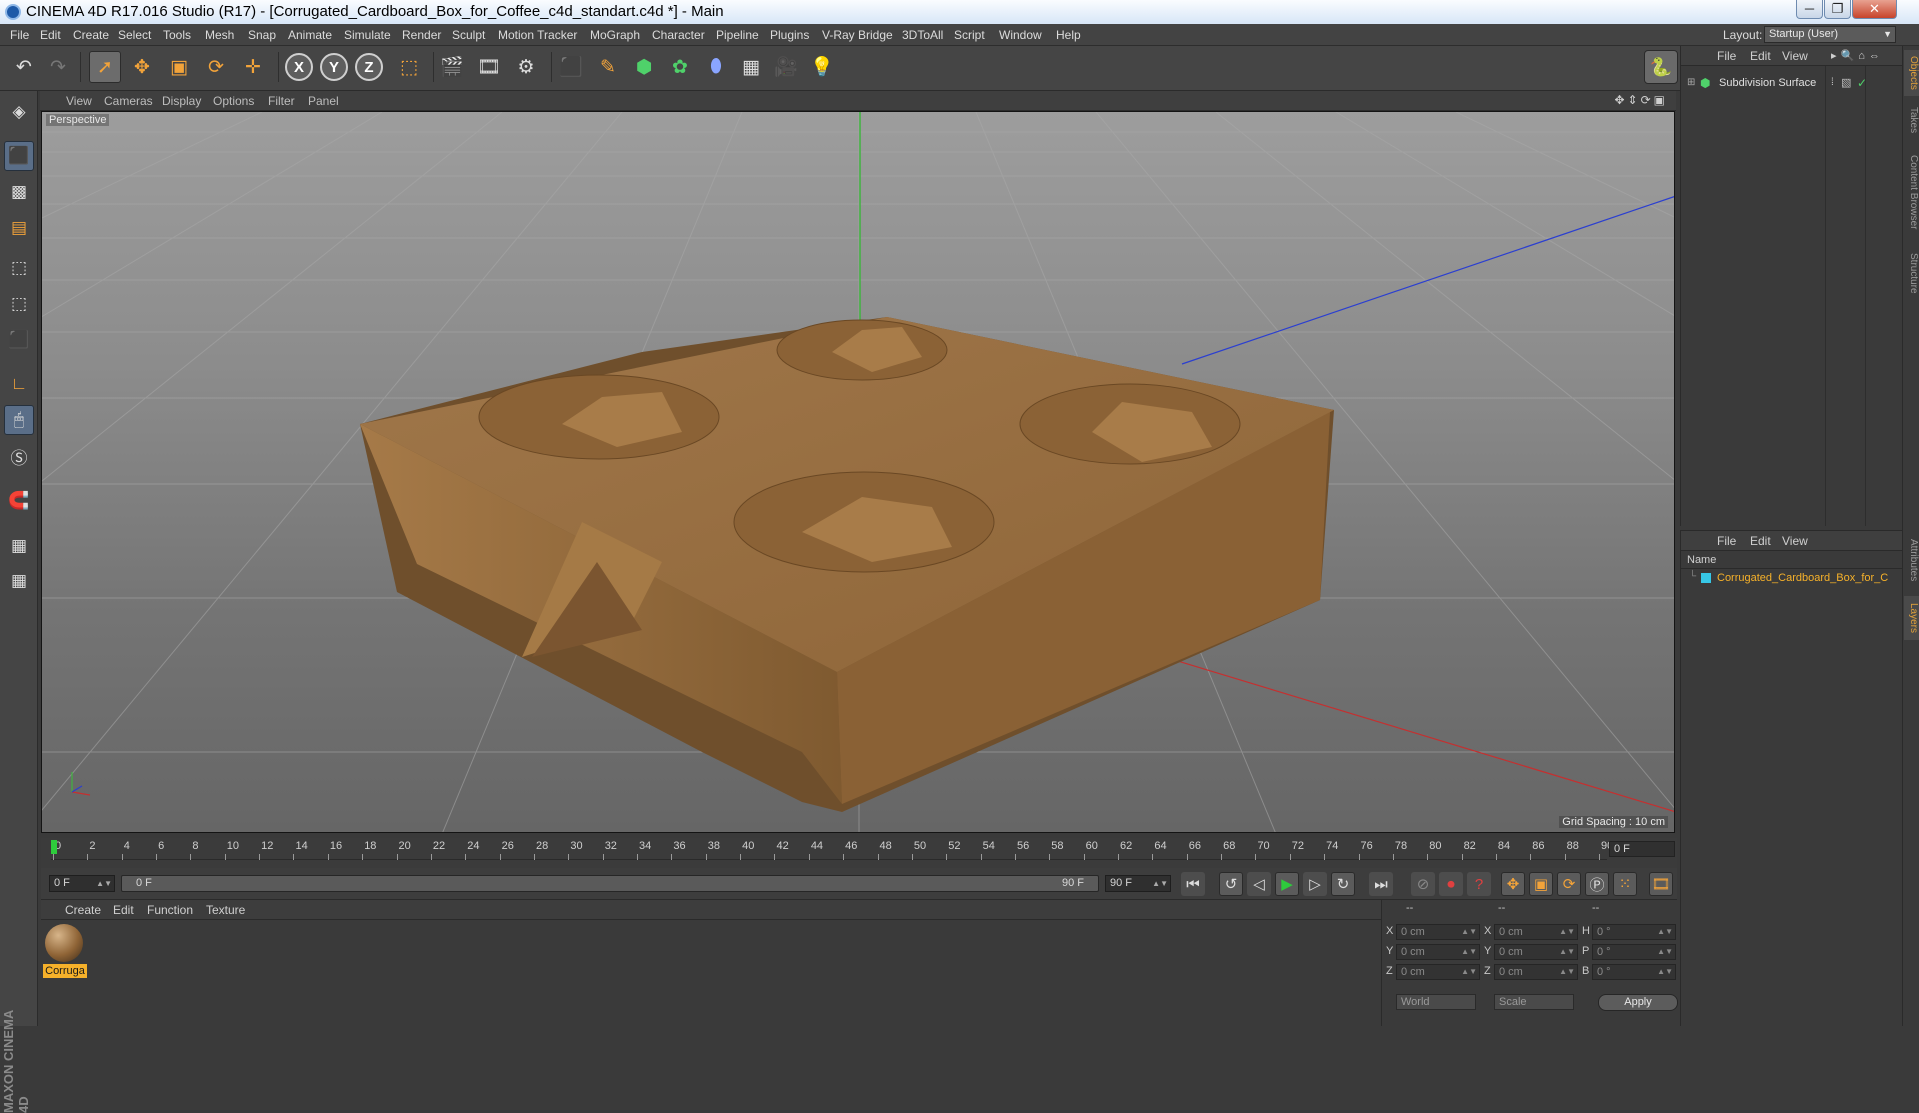 Image resolution: width=1919 pixels, height=1113 pixels. What do you see at coordinates (281, 101) in the screenshot?
I see `viewport-menu-filter: Filter` at bounding box center [281, 101].